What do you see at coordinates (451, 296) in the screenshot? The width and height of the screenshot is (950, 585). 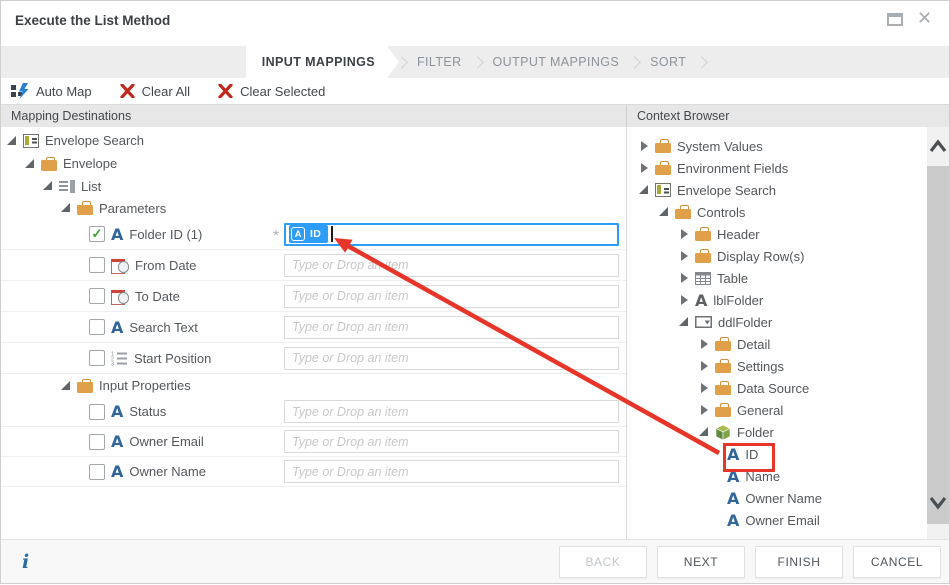 I see `mapping-input-to-date: Type or Drop an item` at bounding box center [451, 296].